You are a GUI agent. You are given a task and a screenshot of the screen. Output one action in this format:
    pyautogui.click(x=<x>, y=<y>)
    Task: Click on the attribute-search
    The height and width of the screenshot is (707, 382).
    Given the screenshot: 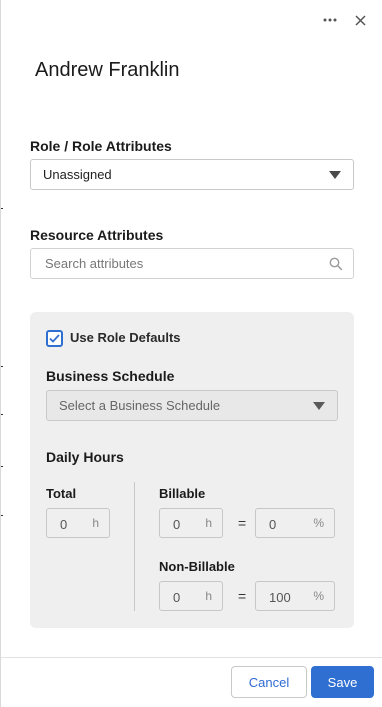 What is the action you would take?
    pyautogui.click(x=192, y=263)
    